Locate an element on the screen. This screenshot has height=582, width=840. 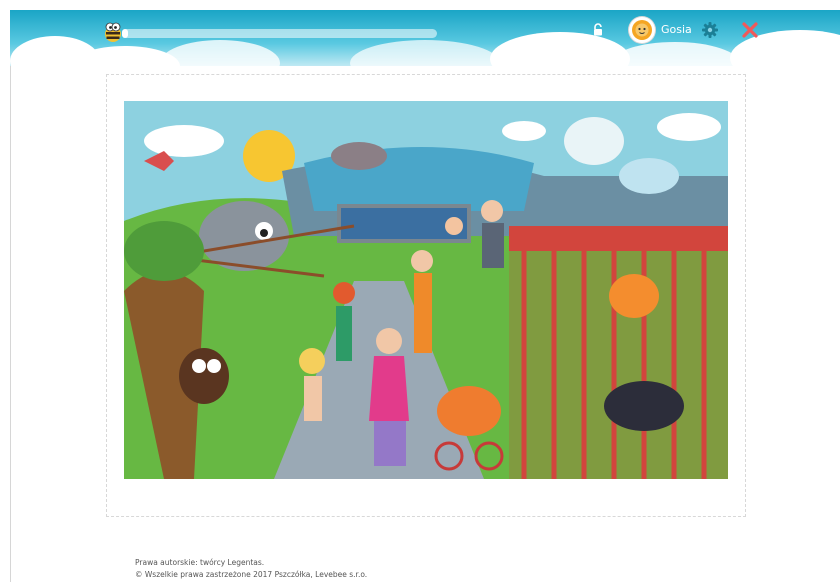
bee-logo-icon is located at coordinates (113, 32).